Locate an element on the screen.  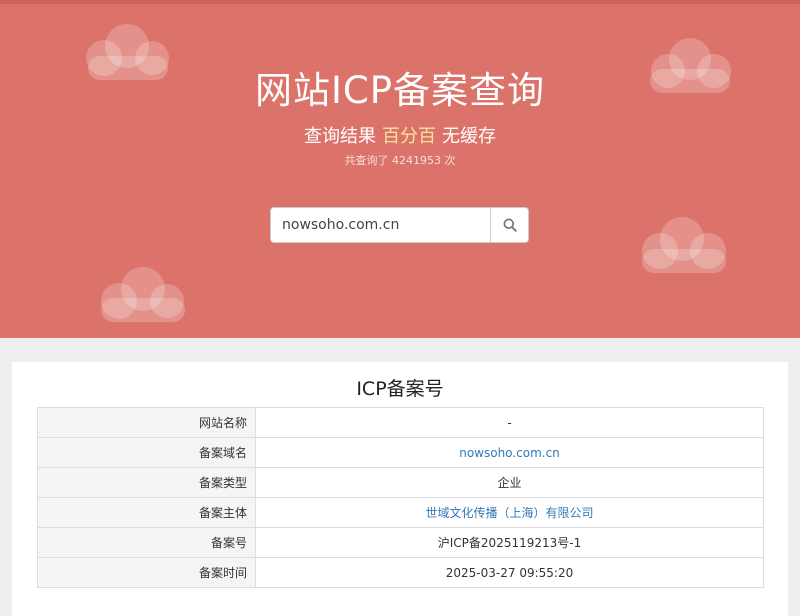
row-label: 备案域名 is located at coordinates (146, 452).